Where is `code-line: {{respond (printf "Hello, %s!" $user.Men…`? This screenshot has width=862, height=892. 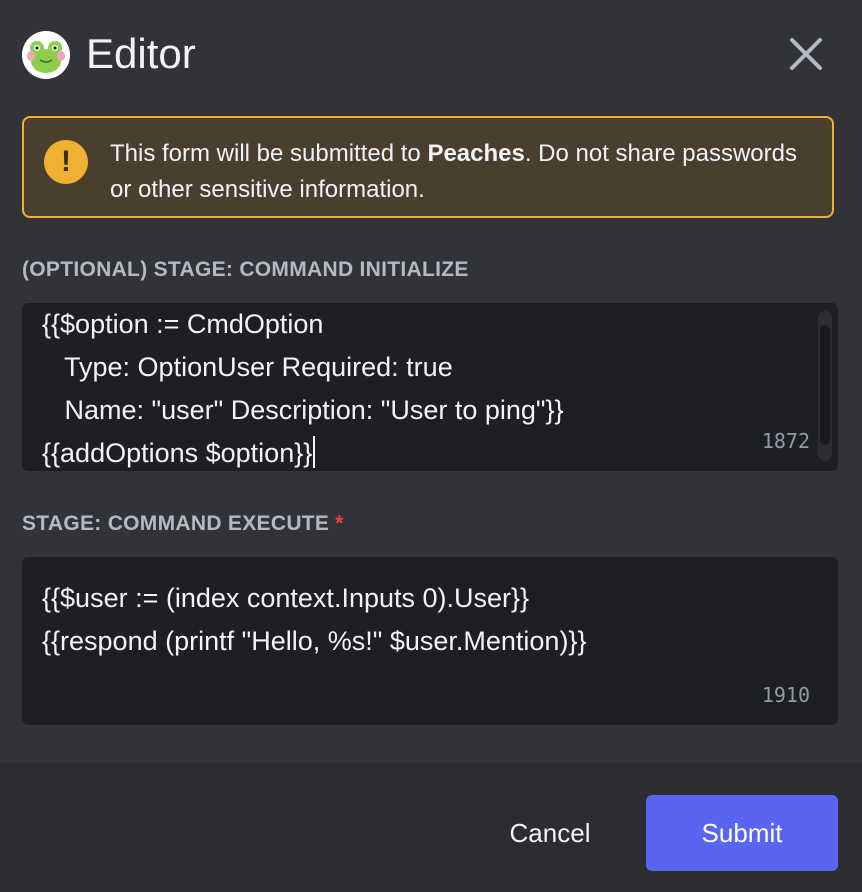
code-line: {{respond (printf "Hello, %s!" $user.Men… is located at coordinates (314, 641).